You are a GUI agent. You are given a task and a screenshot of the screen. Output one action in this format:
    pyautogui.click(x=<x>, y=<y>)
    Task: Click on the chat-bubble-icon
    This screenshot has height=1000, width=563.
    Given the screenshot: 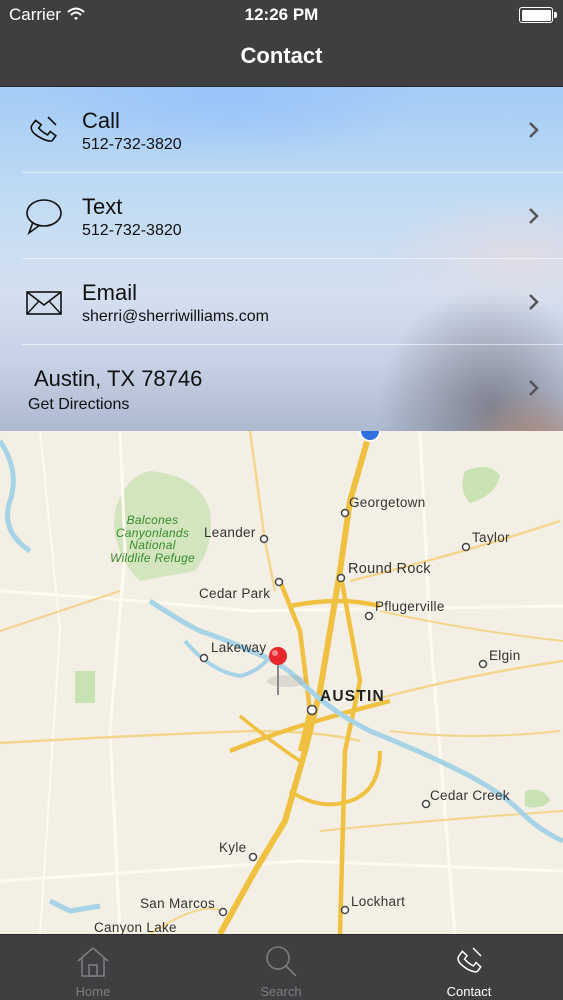 What is the action you would take?
    pyautogui.click(x=44, y=217)
    